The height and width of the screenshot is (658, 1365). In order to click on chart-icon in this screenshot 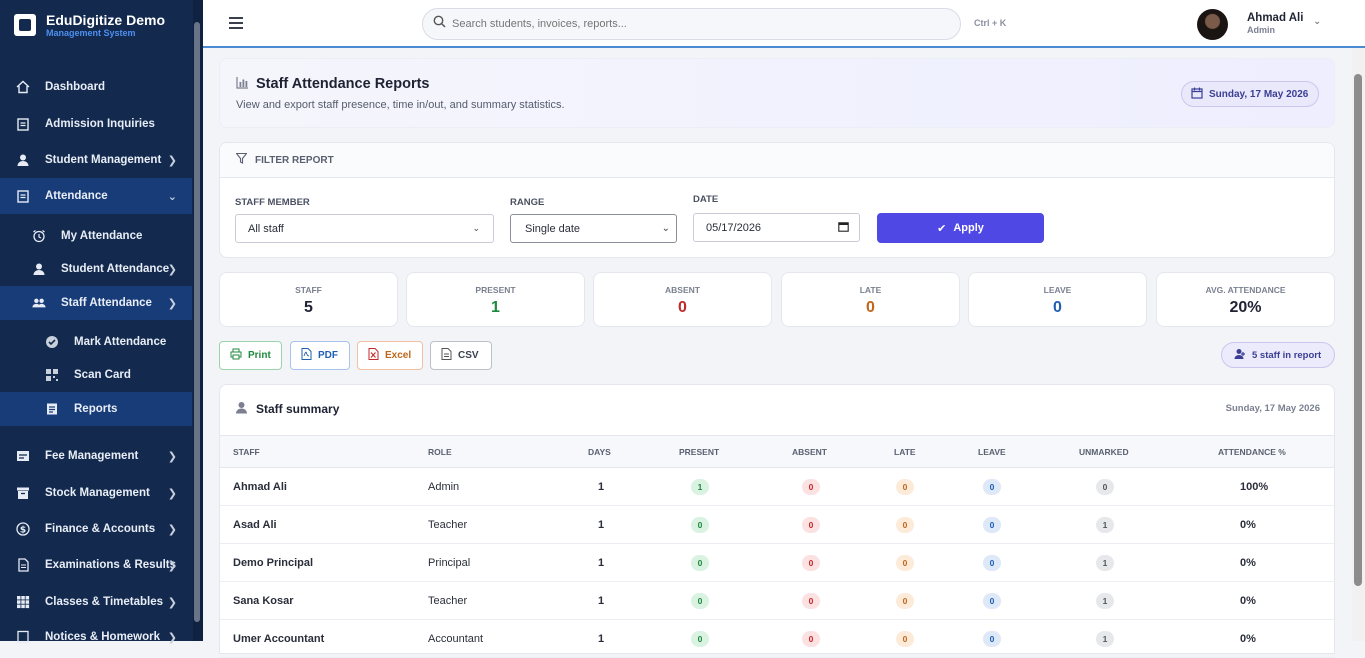, I will do `click(242, 84)`.